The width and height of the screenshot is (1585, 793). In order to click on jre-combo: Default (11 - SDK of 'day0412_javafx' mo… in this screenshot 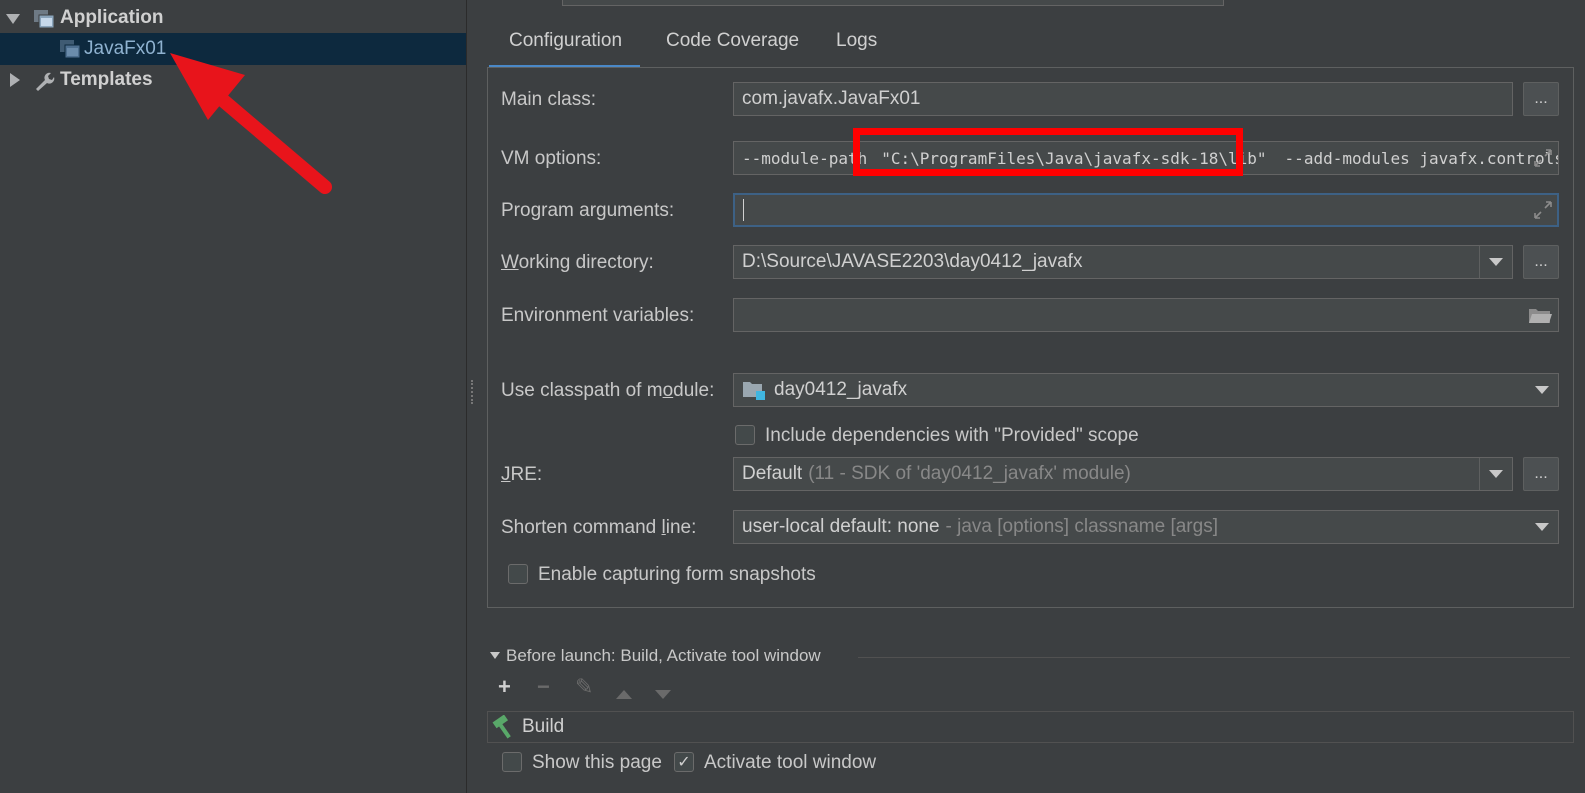, I will do `click(1123, 474)`.